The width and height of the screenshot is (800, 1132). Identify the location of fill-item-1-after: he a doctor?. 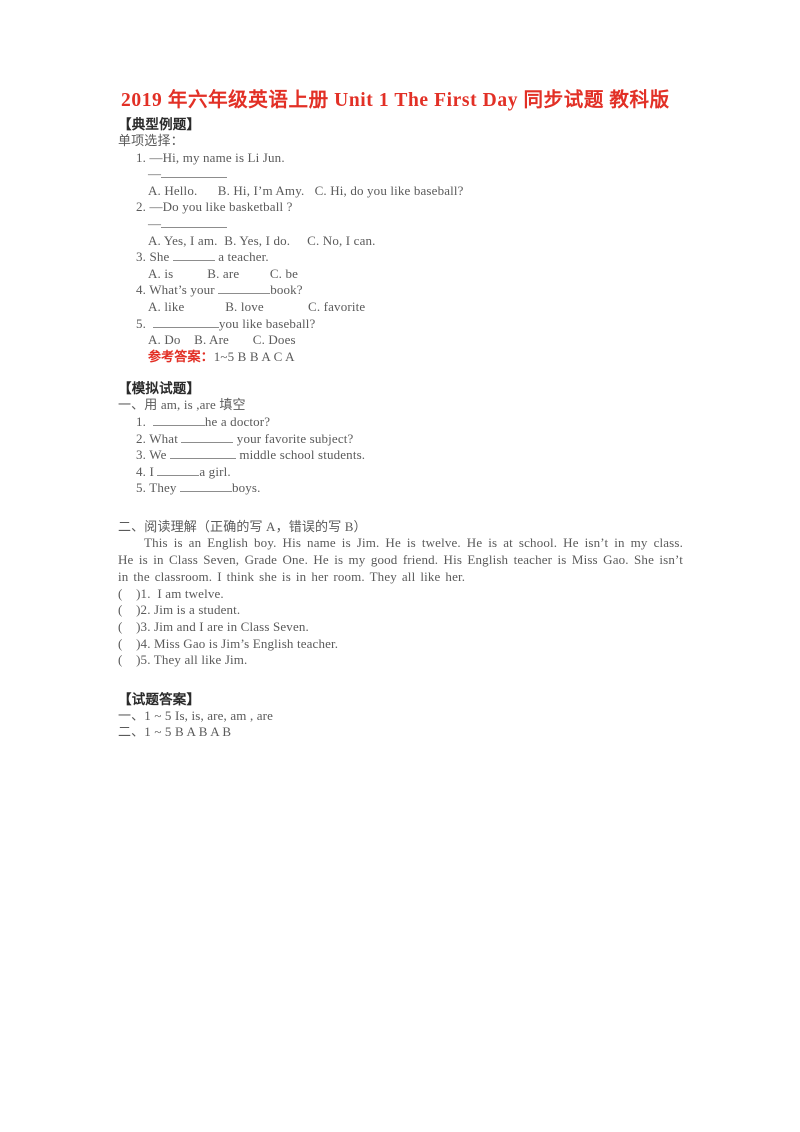
(237, 421).